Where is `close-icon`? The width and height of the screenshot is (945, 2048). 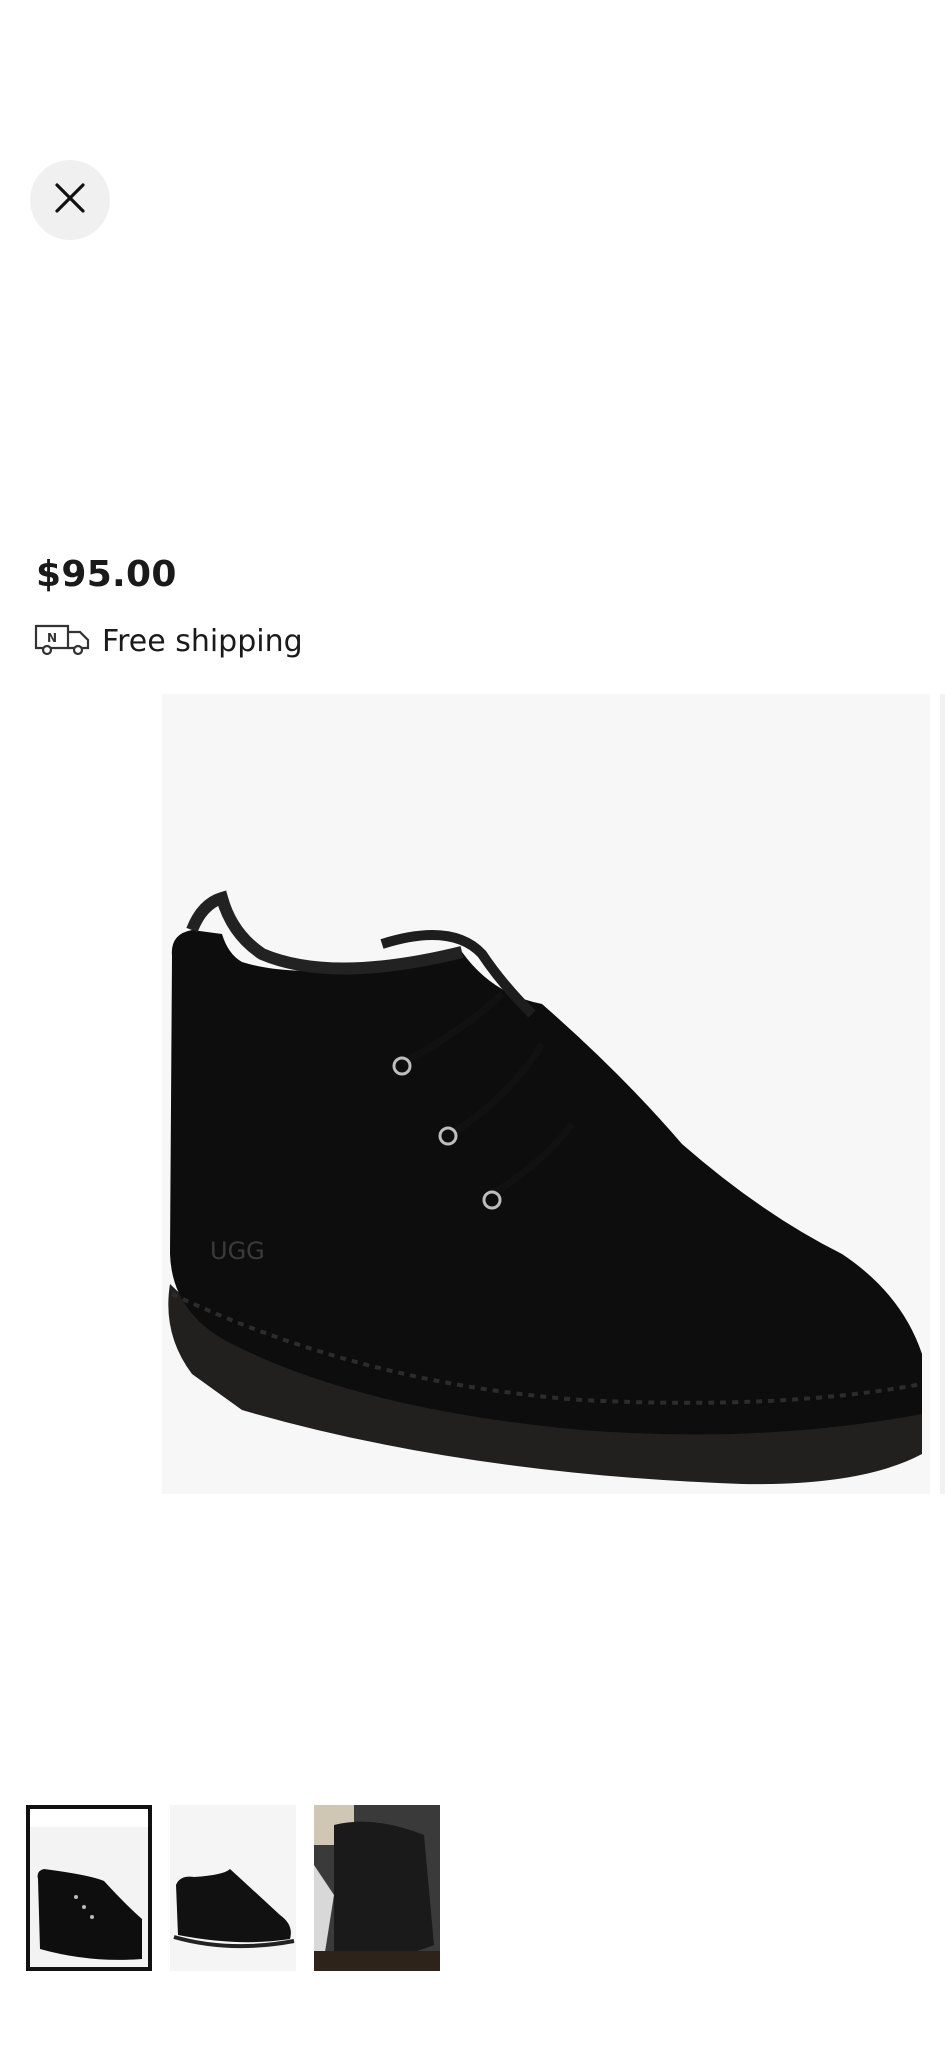 close-icon is located at coordinates (70, 200).